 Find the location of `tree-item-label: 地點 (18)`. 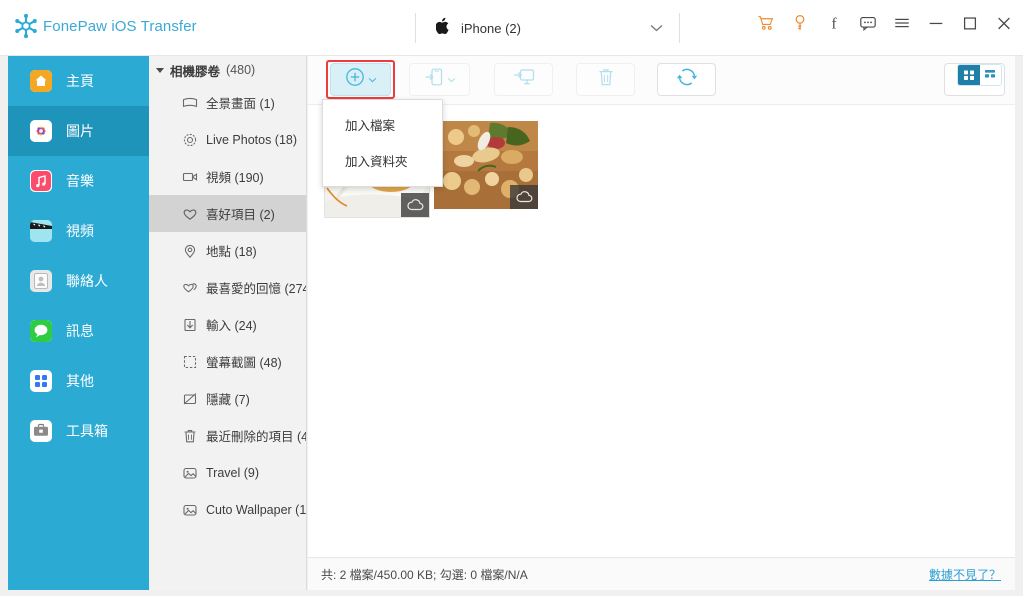

tree-item-label: 地點 (18) is located at coordinates (231, 252).